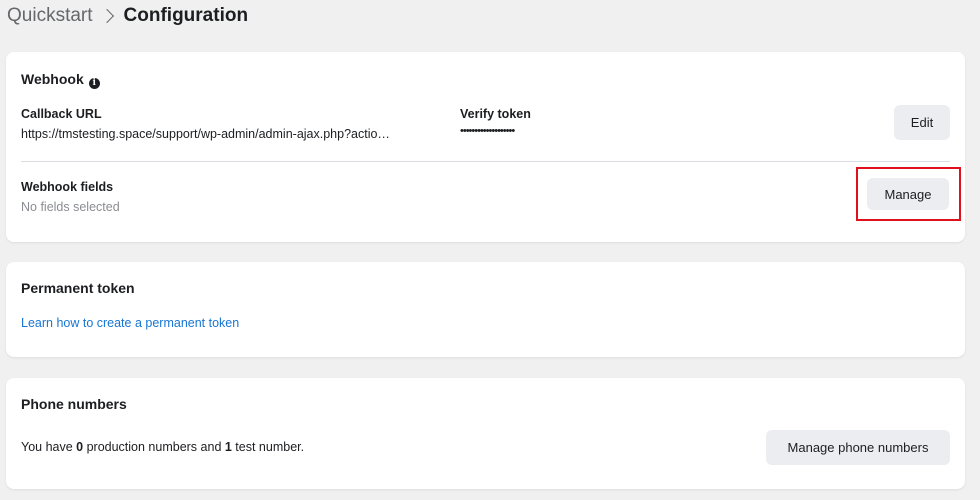 This screenshot has width=980, height=500. Describe the element at coordinates (487, 131) in the screenshot. I see `verify-token-value: •••••••••••••••••••` at that location.